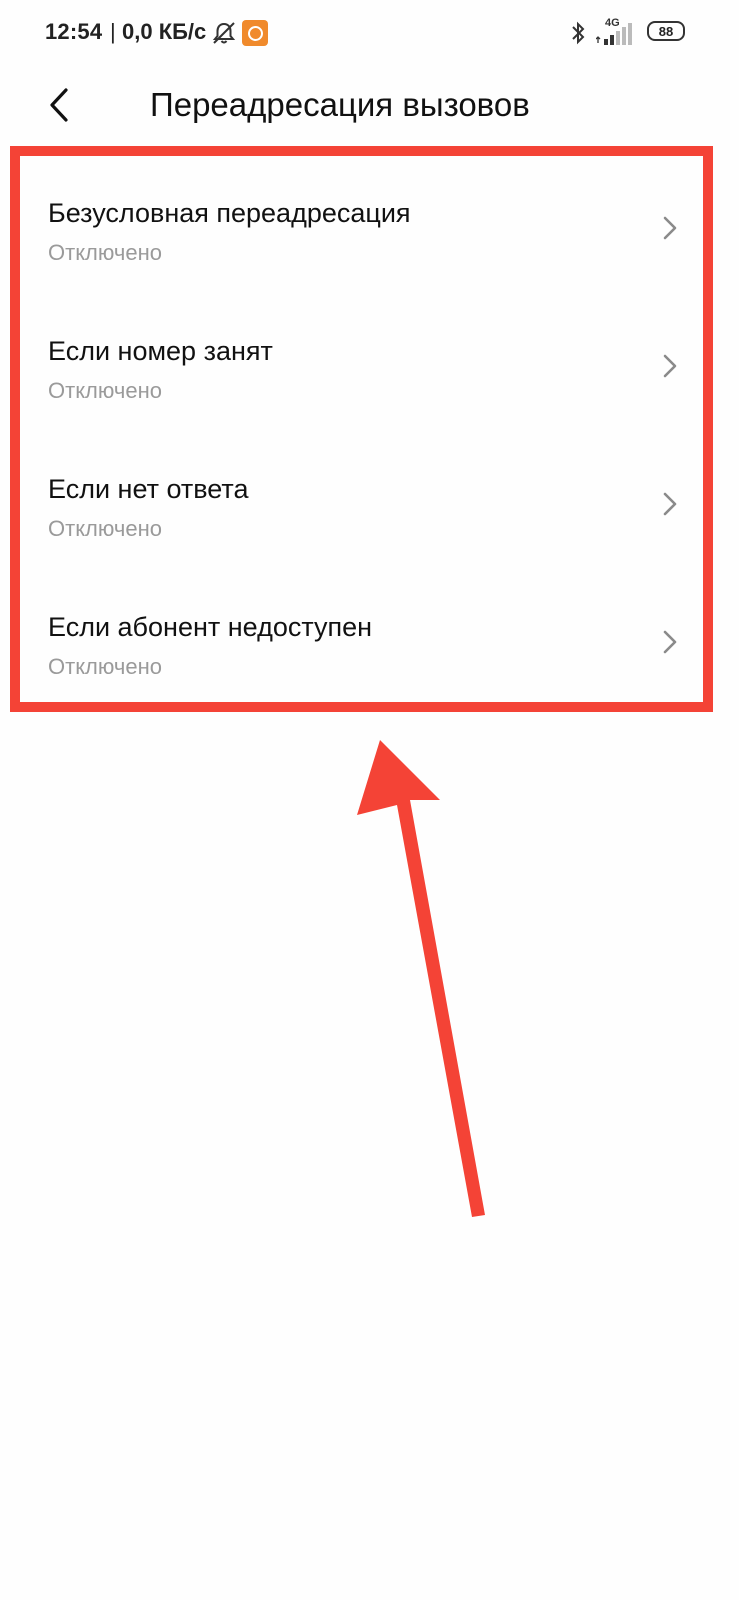 Image resolution: width=739 pixels, height=1600 pixels. Describe the element at coordinates (61, 105) in the screenshot. I see `back-button` at that location.